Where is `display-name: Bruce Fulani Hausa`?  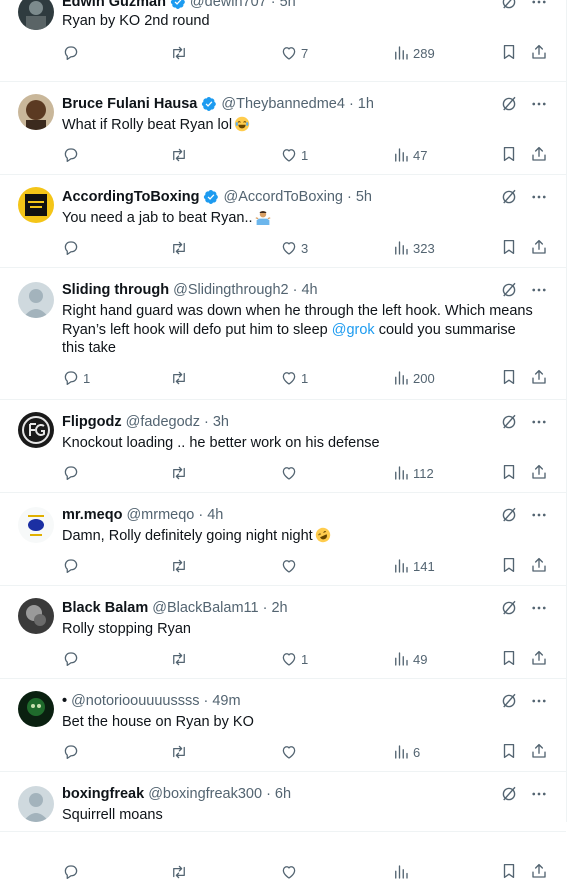 display-name: Bruce Fulani Hausa is located at coordinates (129, 104).